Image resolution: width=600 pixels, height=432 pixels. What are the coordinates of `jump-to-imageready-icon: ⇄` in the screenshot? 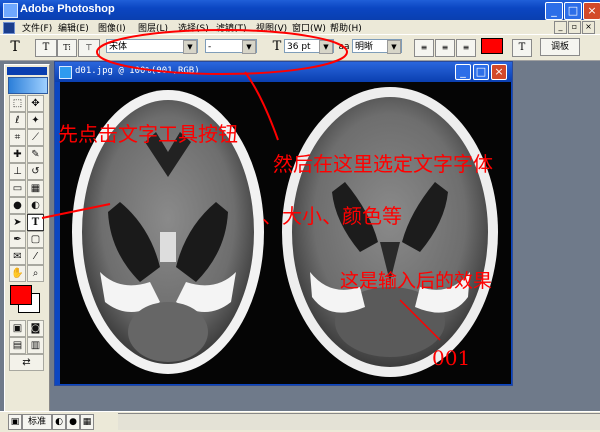 It's located at (26, 362).